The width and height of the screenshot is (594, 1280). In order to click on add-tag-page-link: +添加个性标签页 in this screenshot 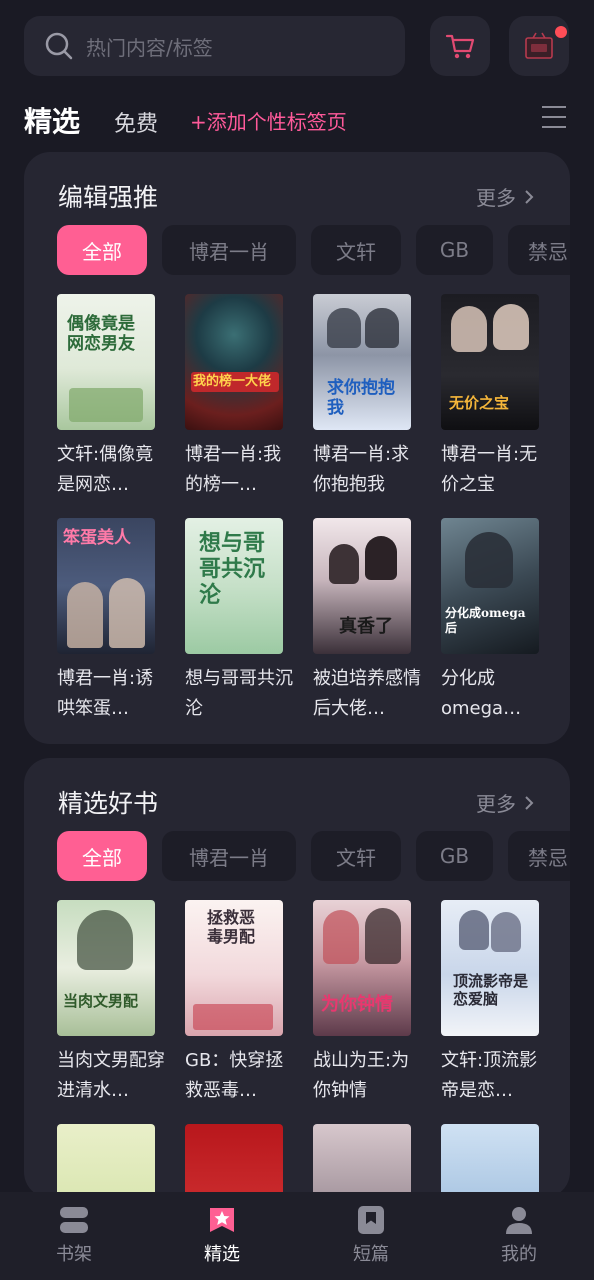, I will do `click(268, 120)`.